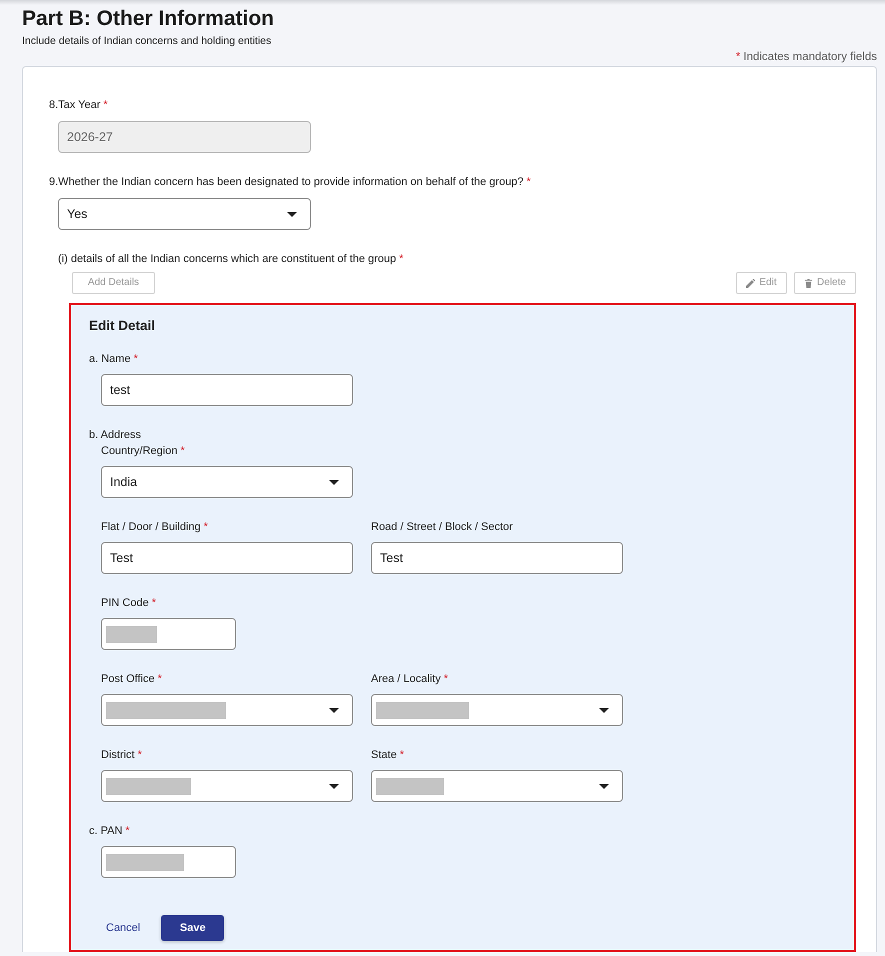 This screenshot has height=956, width=885. What do you see at coordinates (410, 679) in the screenshot?
I see `field-label: Area / Locality *` at bounding box center [410, 679].